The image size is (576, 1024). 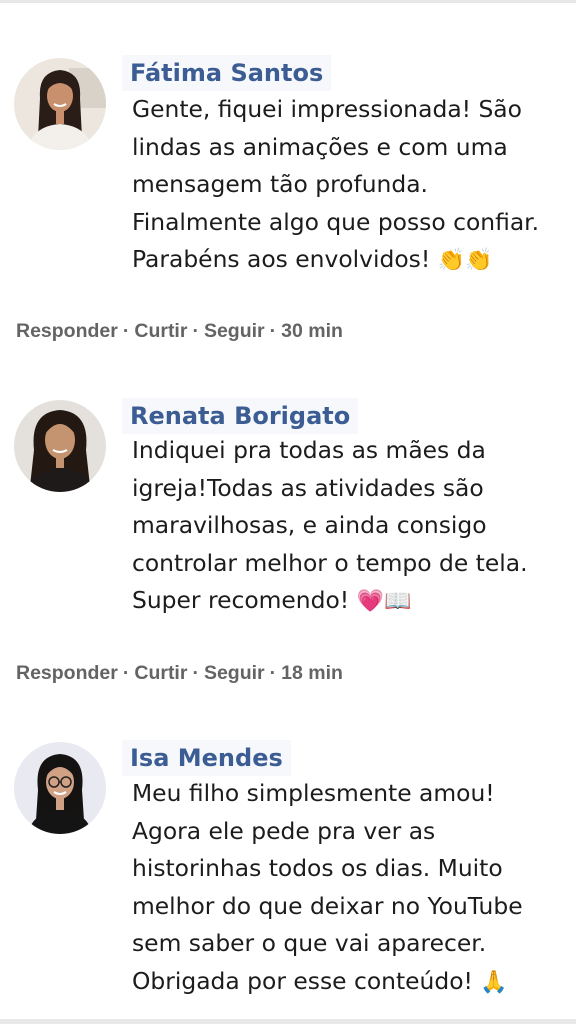 I want to click on bottom-divider, so click(x=288, y=1021).